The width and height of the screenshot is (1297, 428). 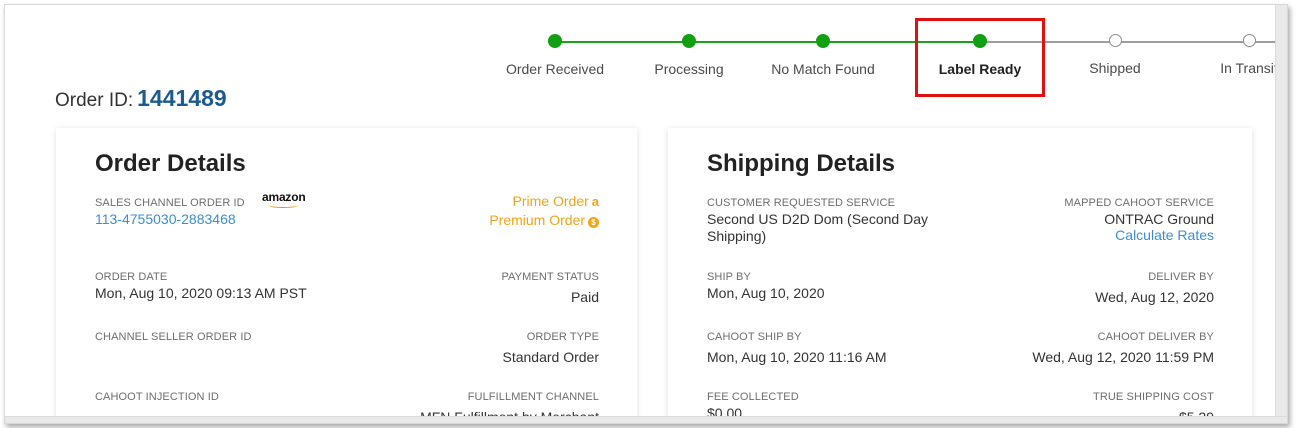 I want to click on amazon-logo-text: amazon, so click(x=284, y=197).